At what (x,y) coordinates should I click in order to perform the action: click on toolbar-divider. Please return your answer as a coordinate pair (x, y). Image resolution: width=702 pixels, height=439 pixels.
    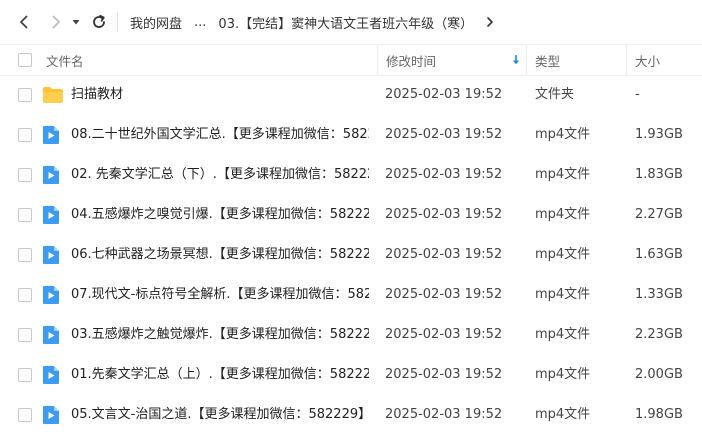
    Looking at the image, I should click on (117, 22).